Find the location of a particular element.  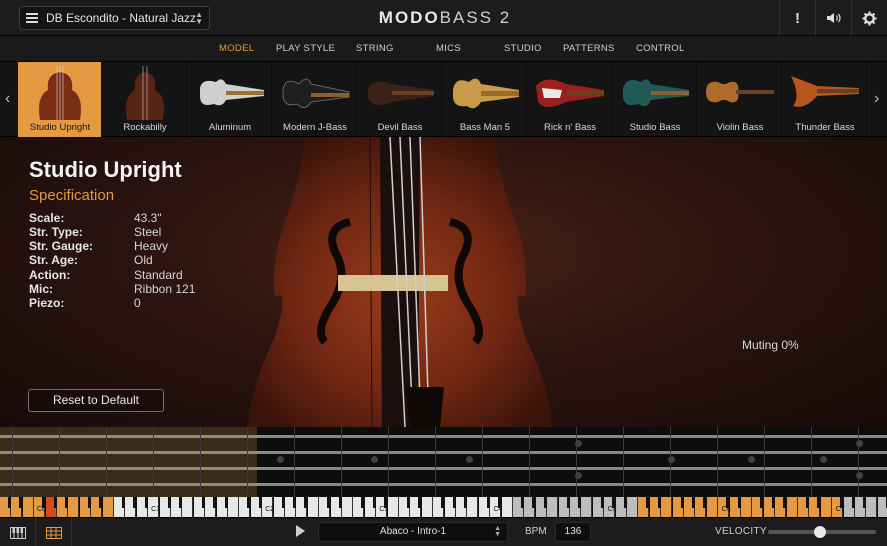

preset-selector: DB Escondito - Natural Jazz ▲ ▼ is located at coordinates (114, 18).